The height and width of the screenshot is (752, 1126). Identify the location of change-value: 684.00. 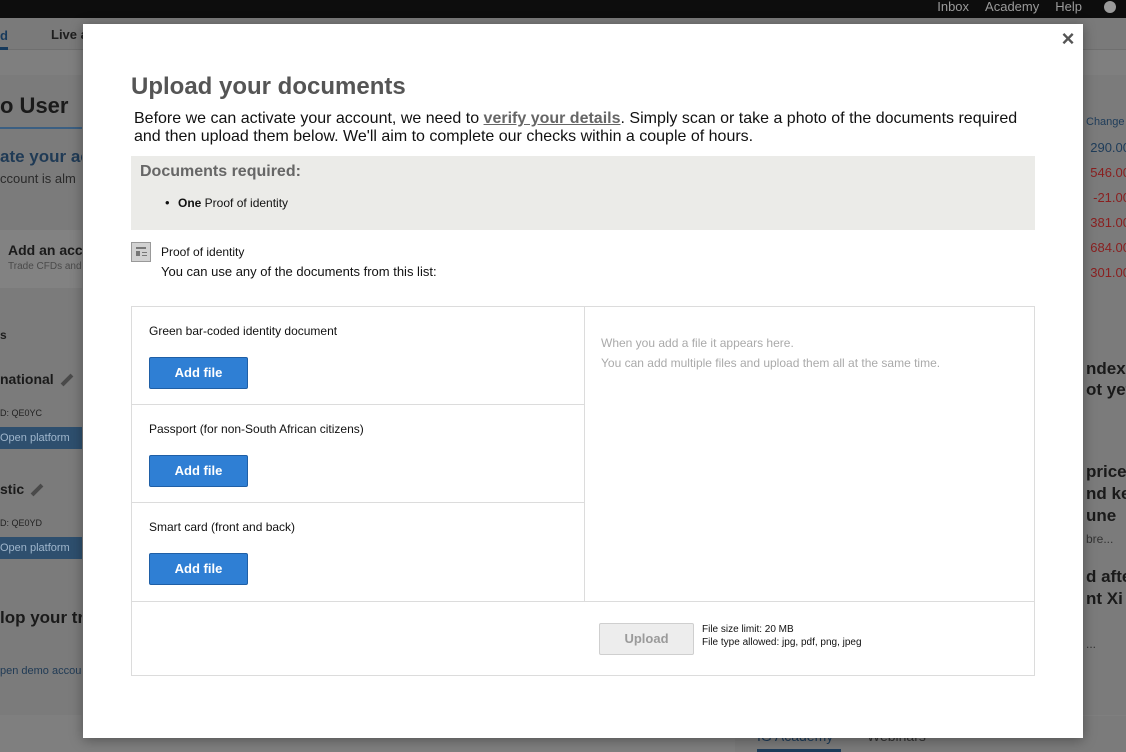
(1108, 247).